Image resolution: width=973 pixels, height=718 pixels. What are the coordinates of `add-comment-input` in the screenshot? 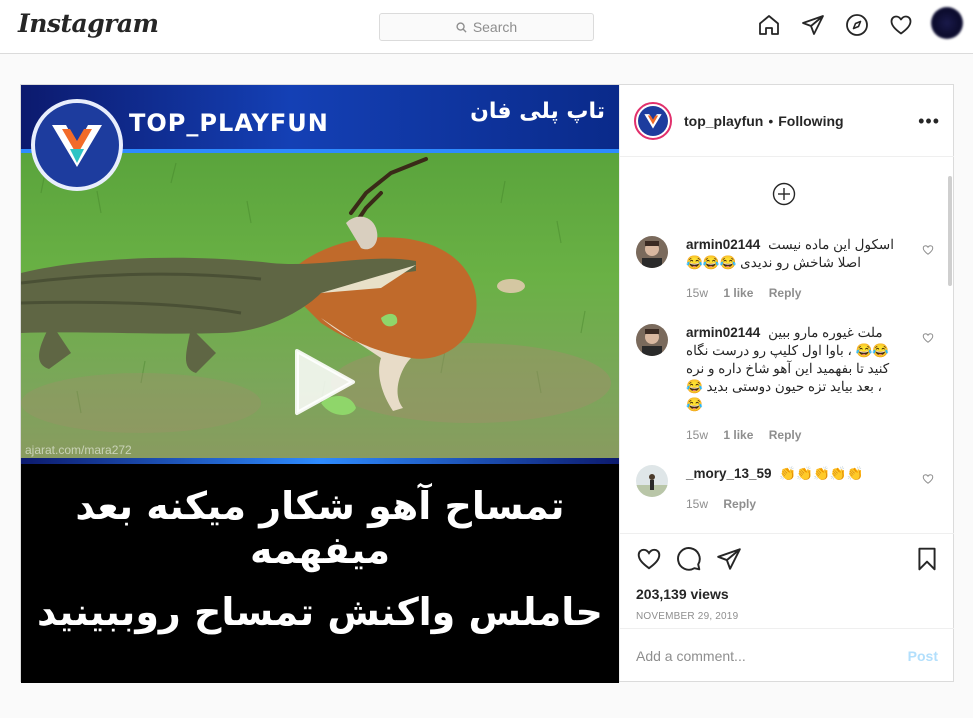 It's located at (772, 655).